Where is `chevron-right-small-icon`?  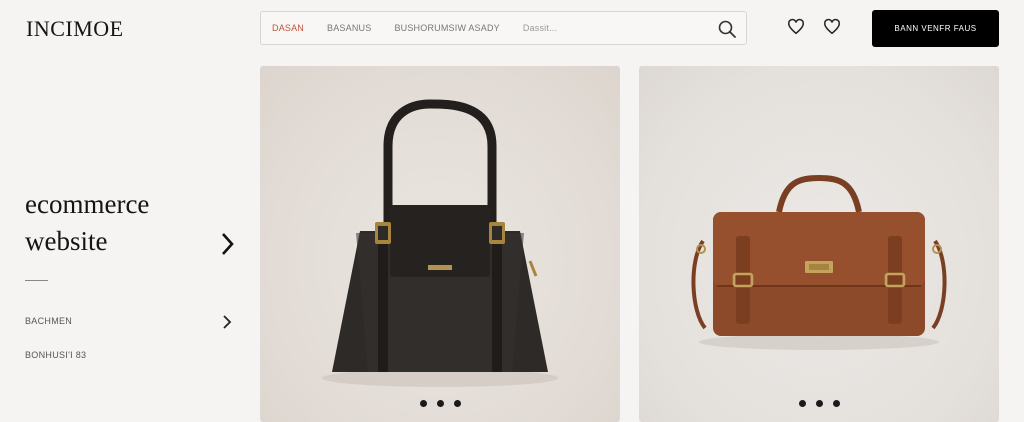
chevron-right-small-icon is located at coordinates (227, 322).